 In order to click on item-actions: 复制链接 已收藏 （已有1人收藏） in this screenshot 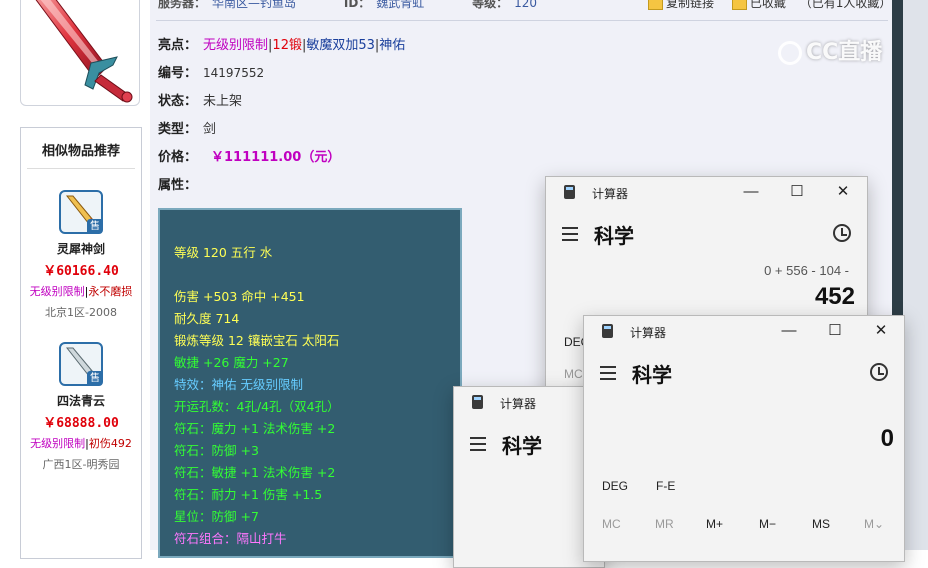, I will do `click(769, 5)`.